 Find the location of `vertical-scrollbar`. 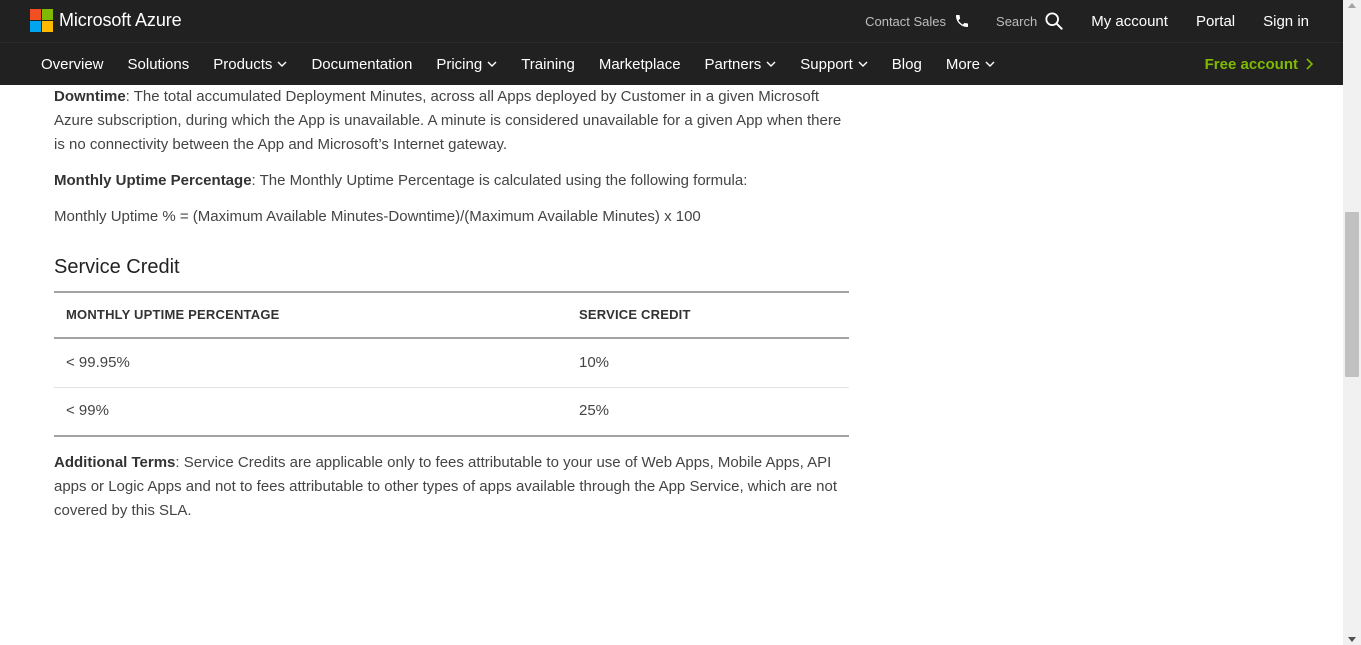

vertical-scrollbar is located at coordinates (1352, 322).